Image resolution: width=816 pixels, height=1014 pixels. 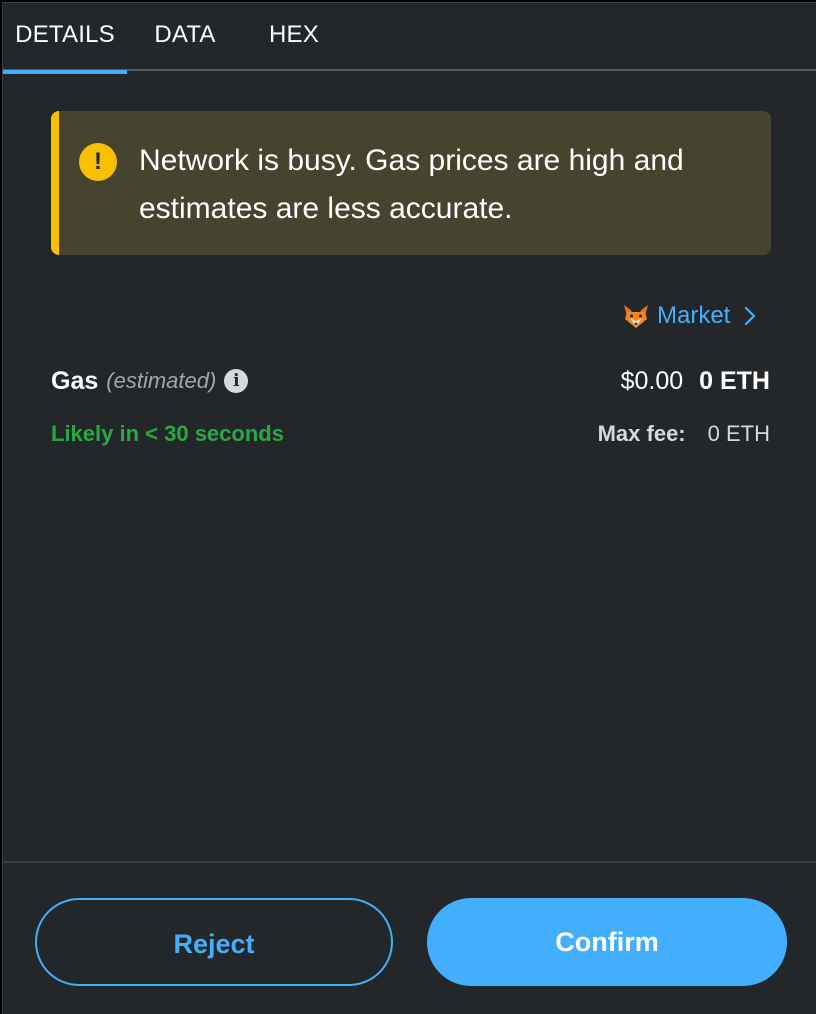 I want to click on tab-hex: HEX, so click(x=294, y=37).